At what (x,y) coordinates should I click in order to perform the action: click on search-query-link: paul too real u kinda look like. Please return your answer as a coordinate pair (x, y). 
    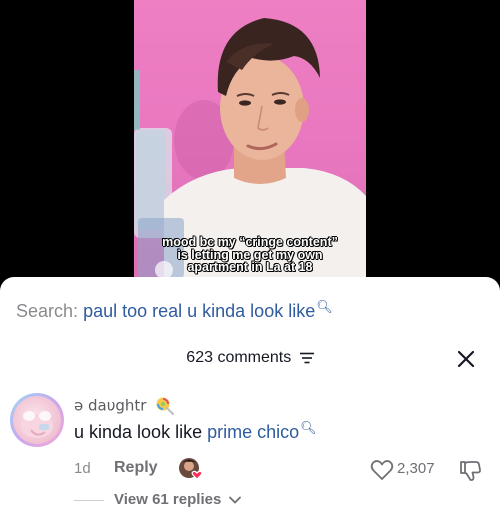
    Looking at the image, I should click on (199, 311).